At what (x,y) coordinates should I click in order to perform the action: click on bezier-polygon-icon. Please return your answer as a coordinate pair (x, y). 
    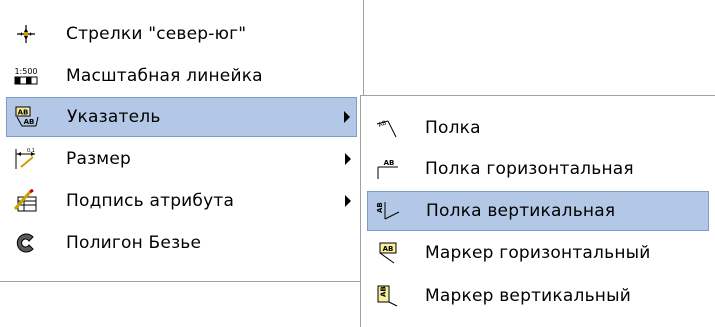
    Looking at the image, I should click on (26, 243).